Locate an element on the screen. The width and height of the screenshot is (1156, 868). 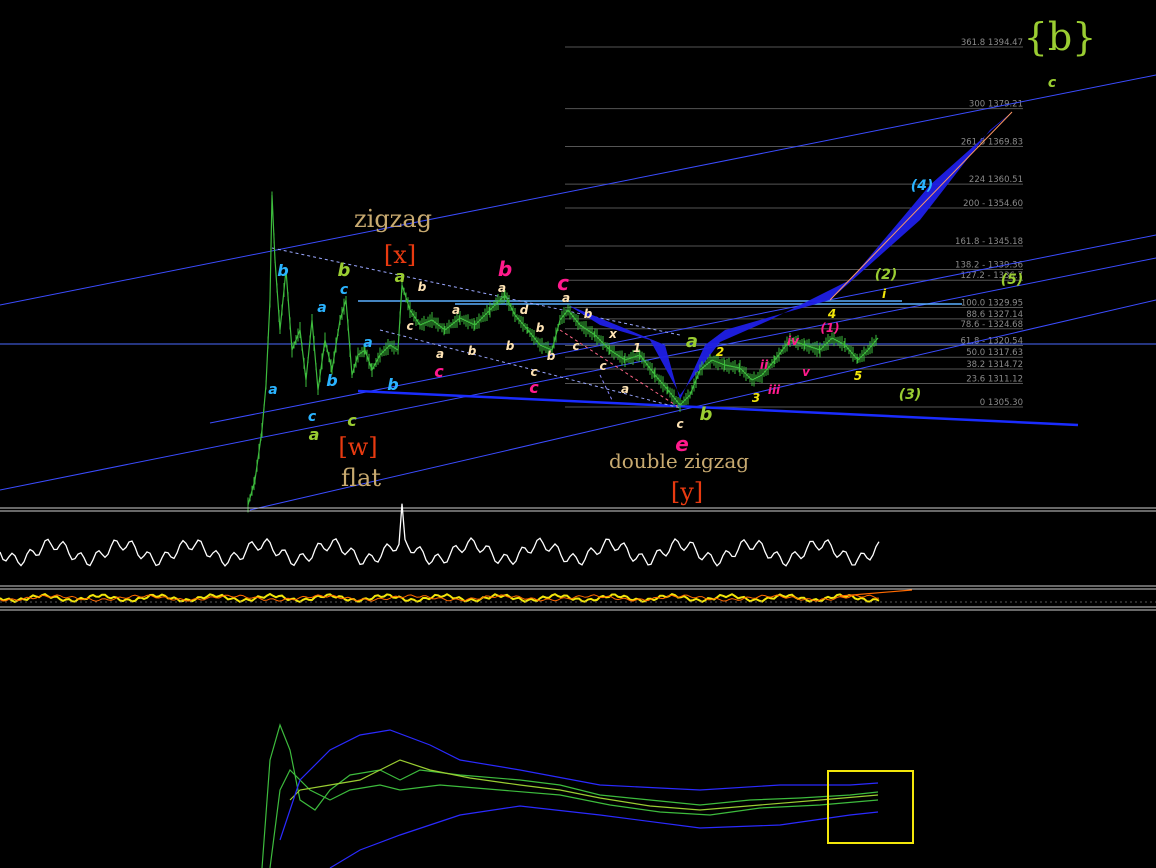
fib-label: 261.8 1369.83 is located at coordinates (992, 142).